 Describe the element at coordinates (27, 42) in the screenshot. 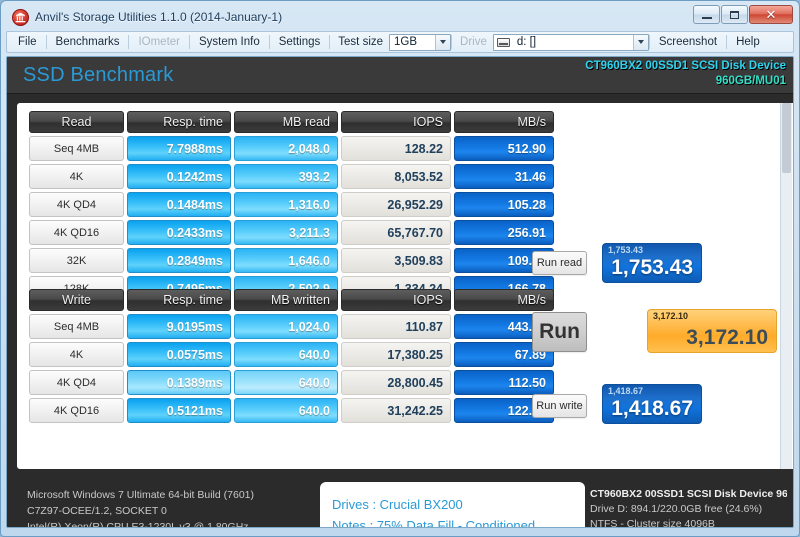

I see `menu-item-file: File` at that location.